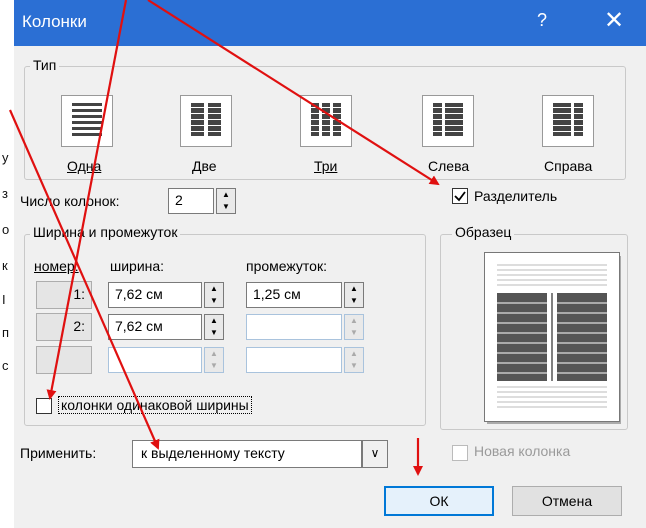  What do you see at coordinates (87, 200) in the screenshot?
I see `arrow-to-equal-width` at bounding box center [87, 200].